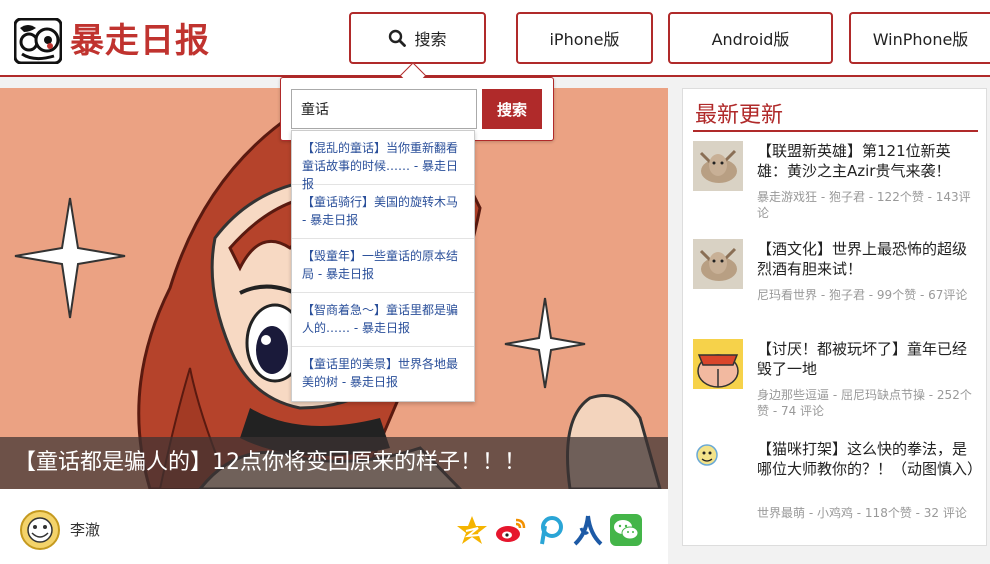  I want to click on search-submit-button: 搜索, so click(512, 109).